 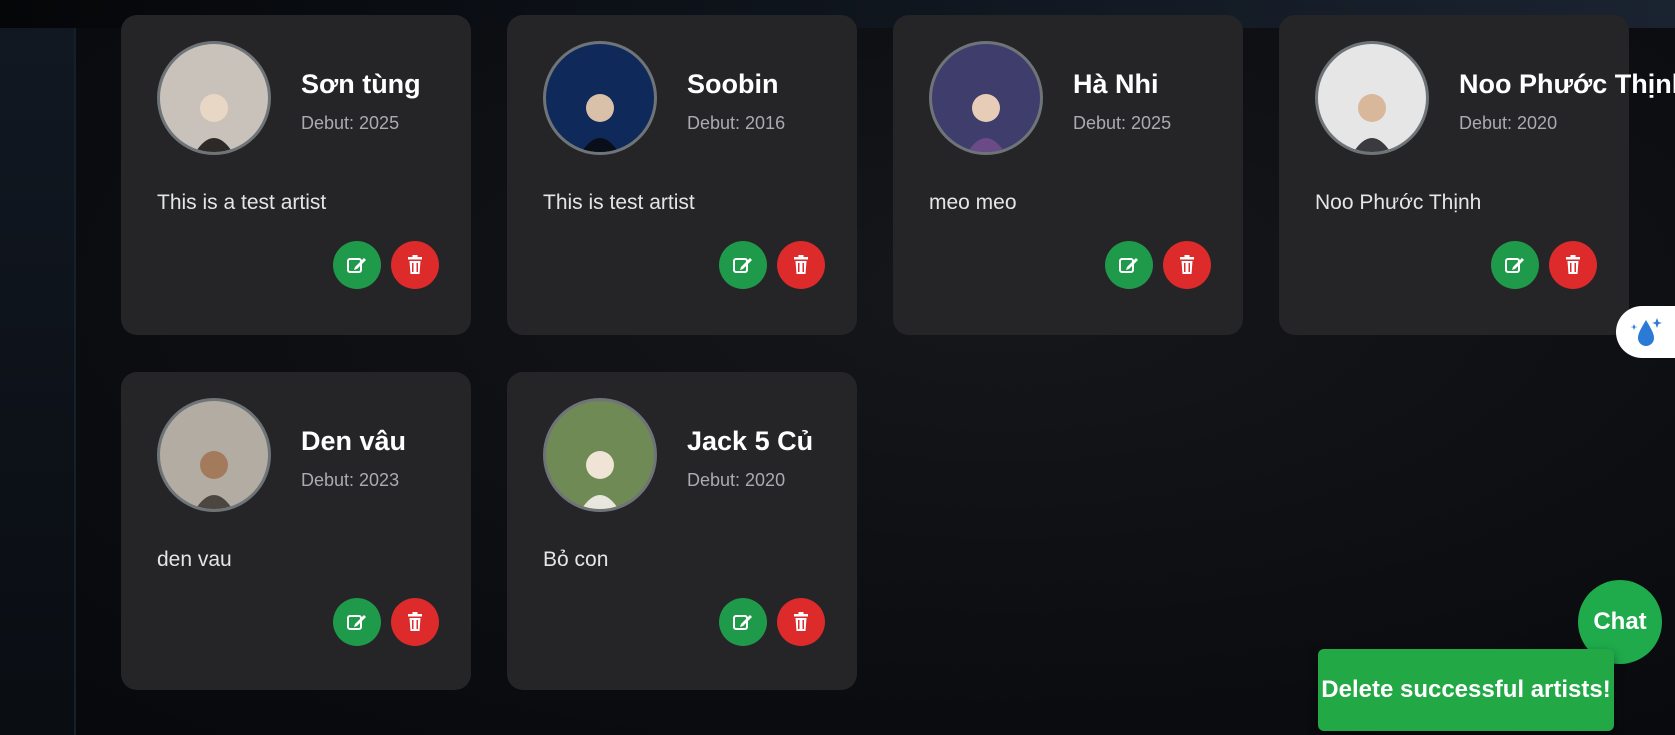 What do you see at coordinates (973, 202) in the screenshot?
I see `artist-description: meo meo` at bounding box center [973, 202].